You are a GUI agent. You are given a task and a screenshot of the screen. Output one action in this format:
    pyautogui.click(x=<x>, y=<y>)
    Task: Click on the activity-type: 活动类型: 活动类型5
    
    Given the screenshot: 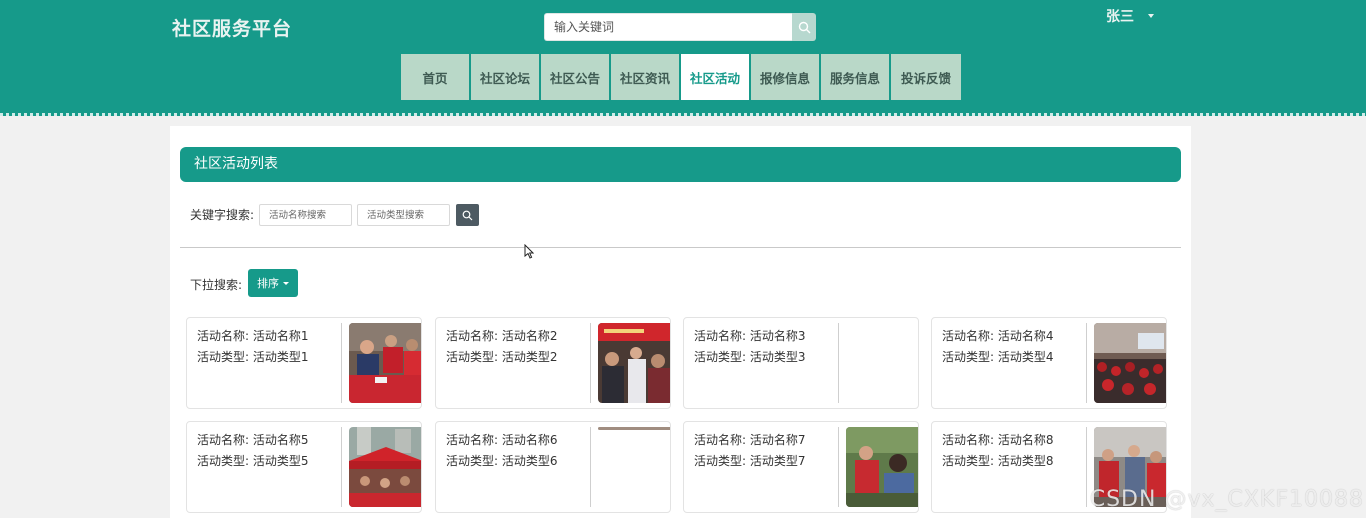 What is the action you would take?
    pyautogui.click(x=253, y=460)
    